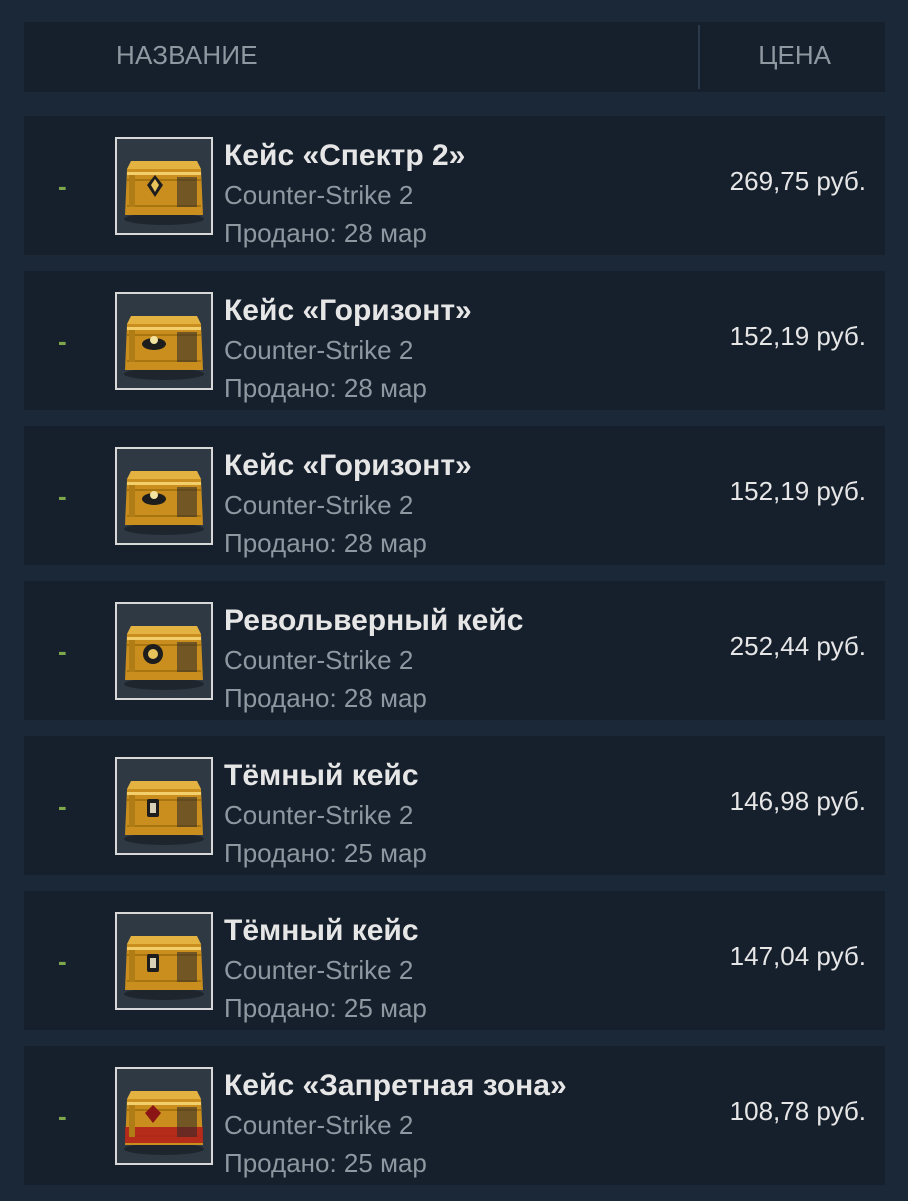 The width and height of the screenshot is (908, 1201). Describe the element at coordinates (797, 801) in the screenshot. I see `item-price: 146,98 руб.` at that location.